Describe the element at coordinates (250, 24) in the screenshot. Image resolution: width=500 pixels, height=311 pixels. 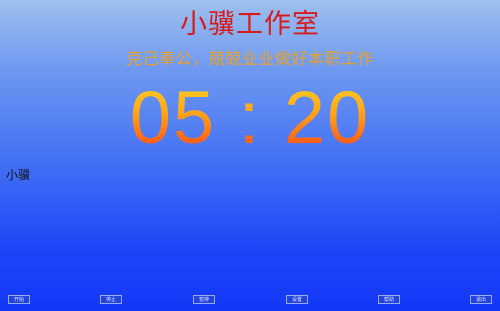
I see `studio-title: 小骥工作室` at that location.